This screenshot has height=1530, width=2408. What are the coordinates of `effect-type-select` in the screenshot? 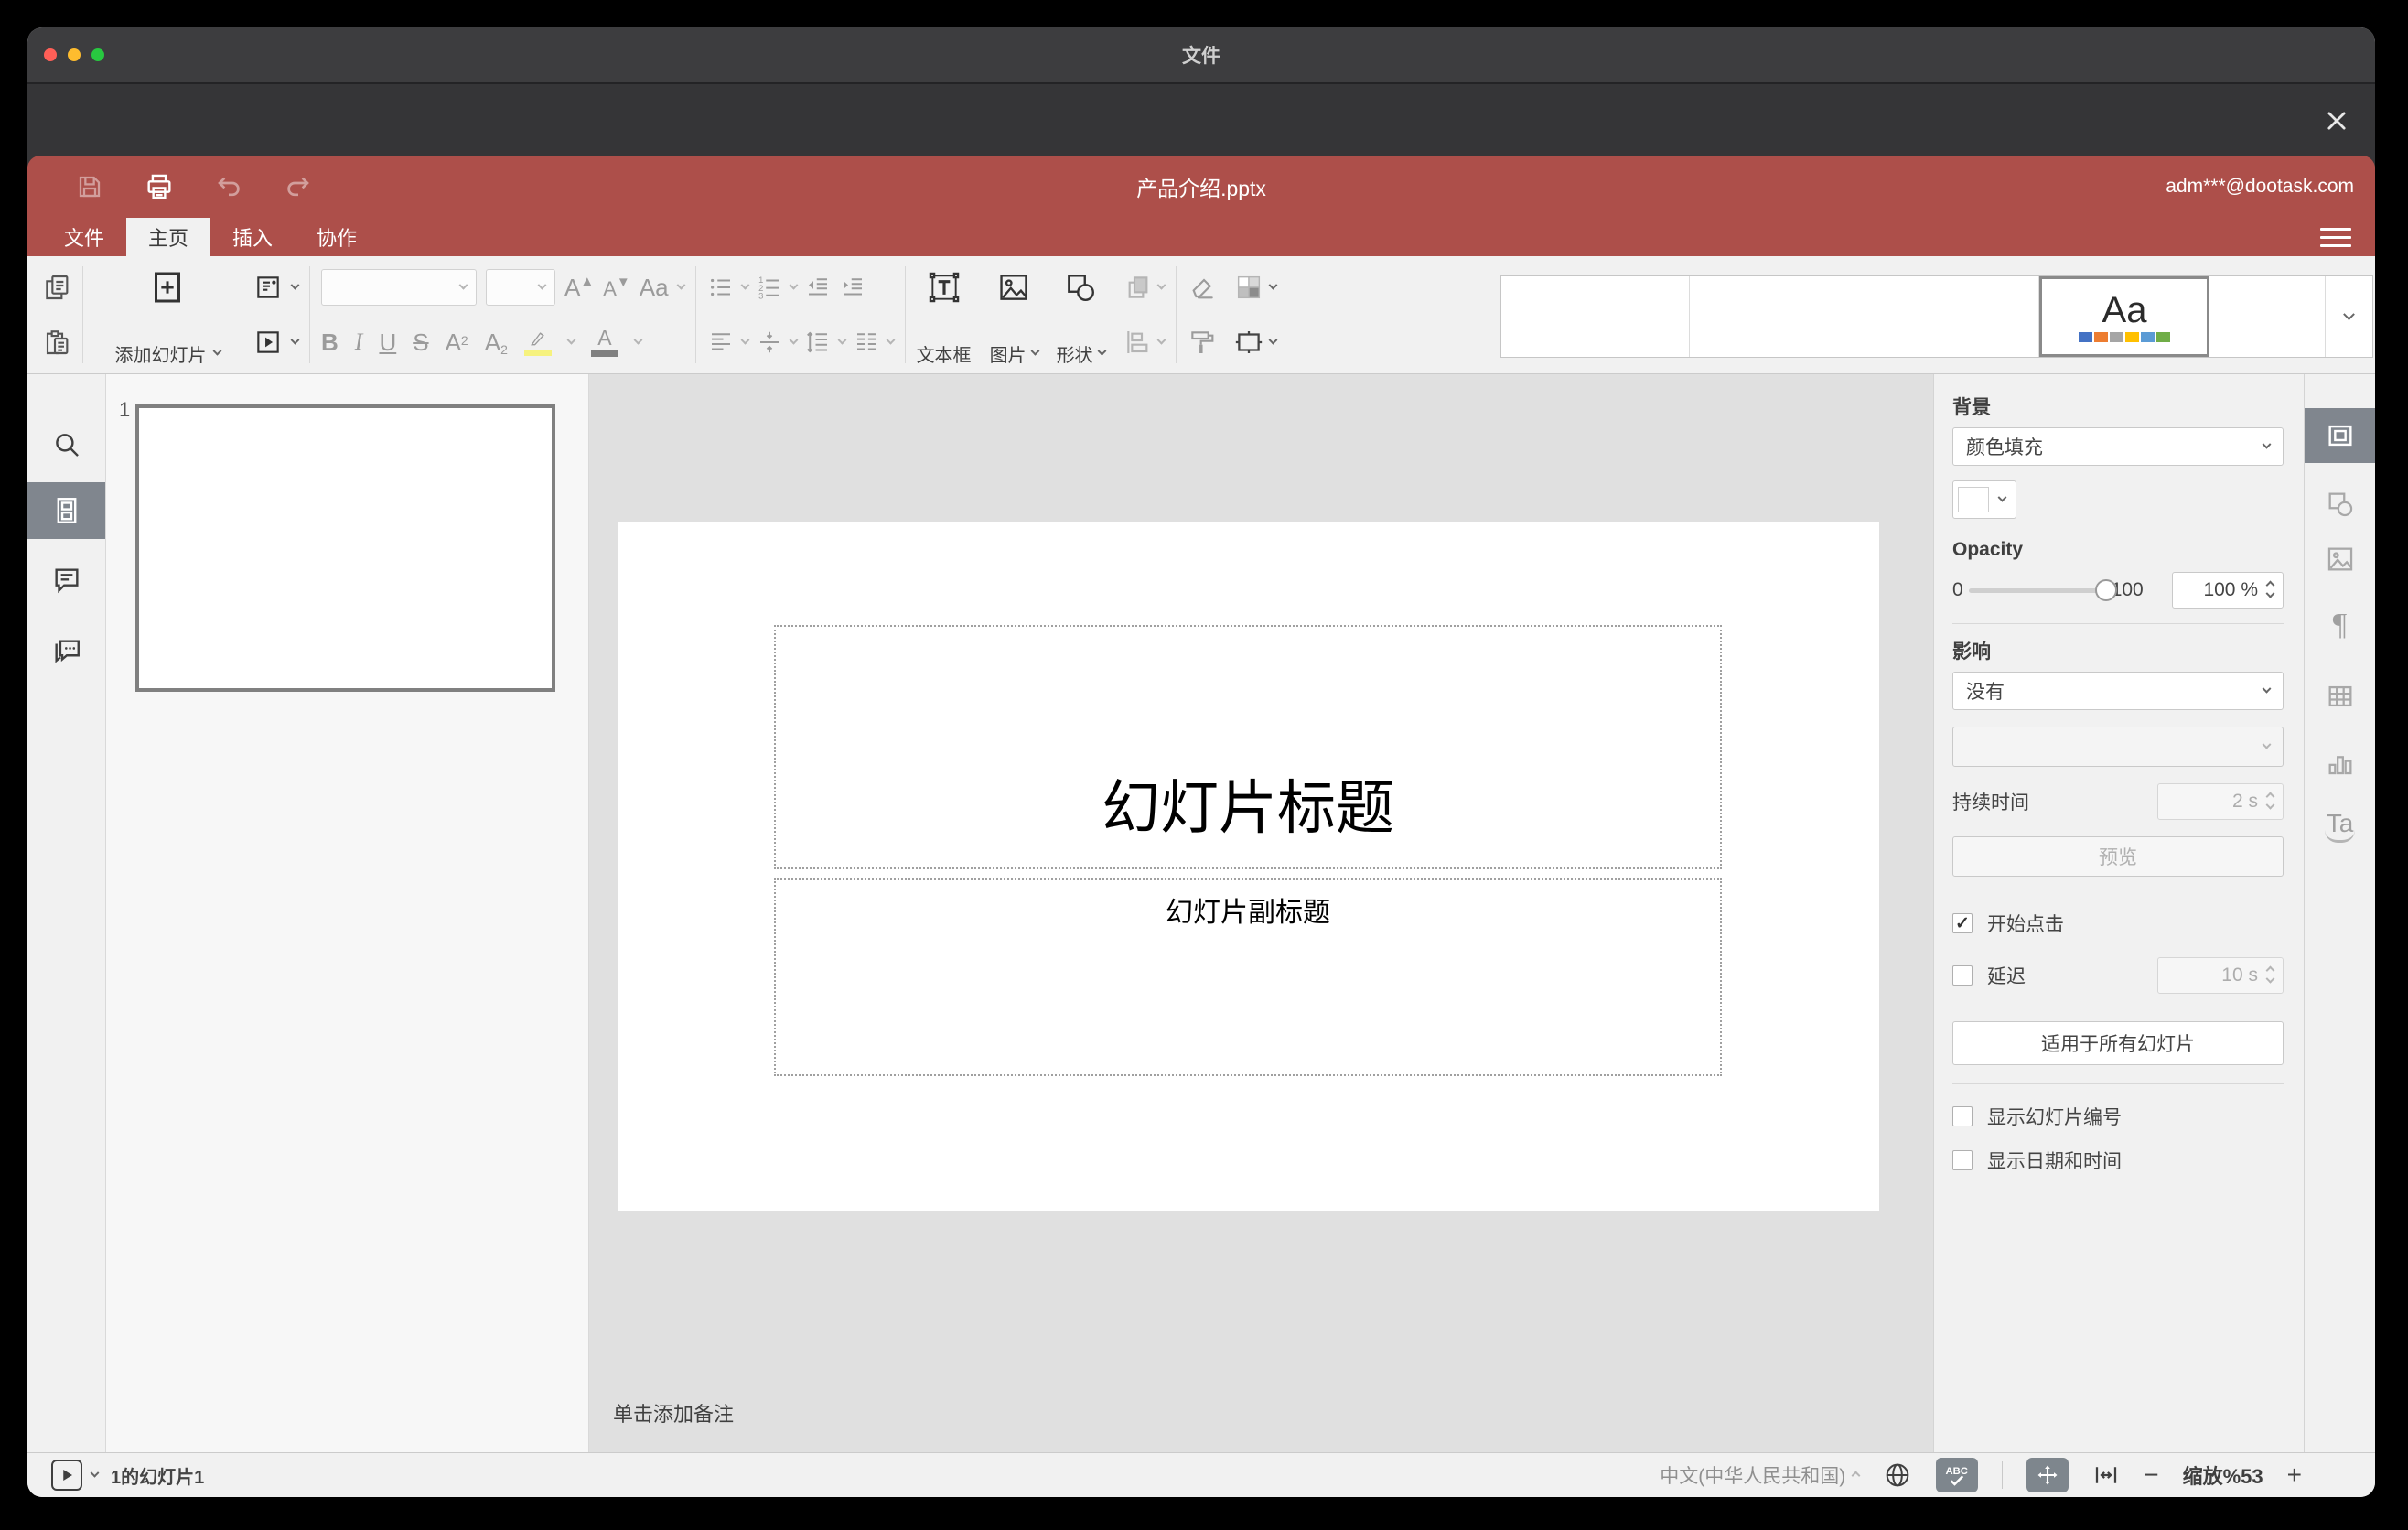 It's located at (2118, 747).